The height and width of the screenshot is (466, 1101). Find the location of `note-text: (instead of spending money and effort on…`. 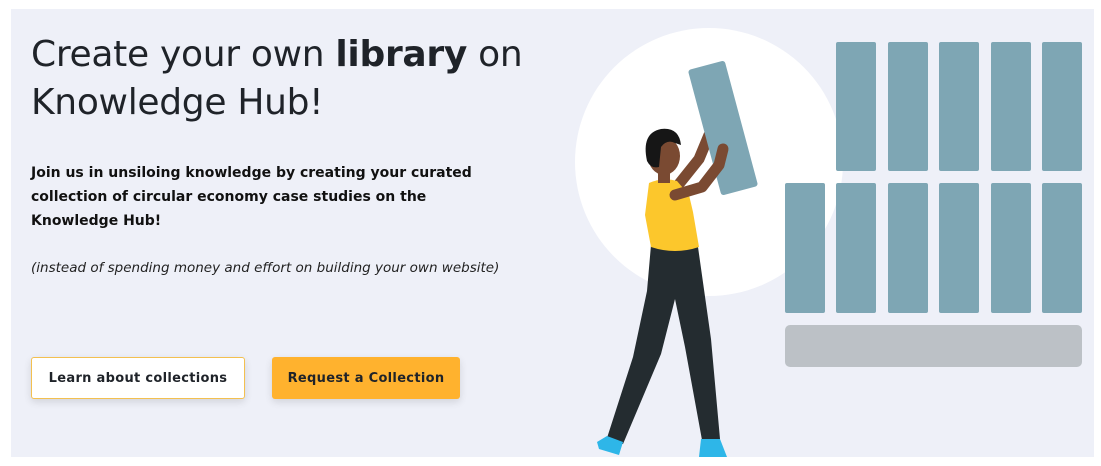

note-text: (instead of spending money and effort on… is located at coordinates (265, 268).